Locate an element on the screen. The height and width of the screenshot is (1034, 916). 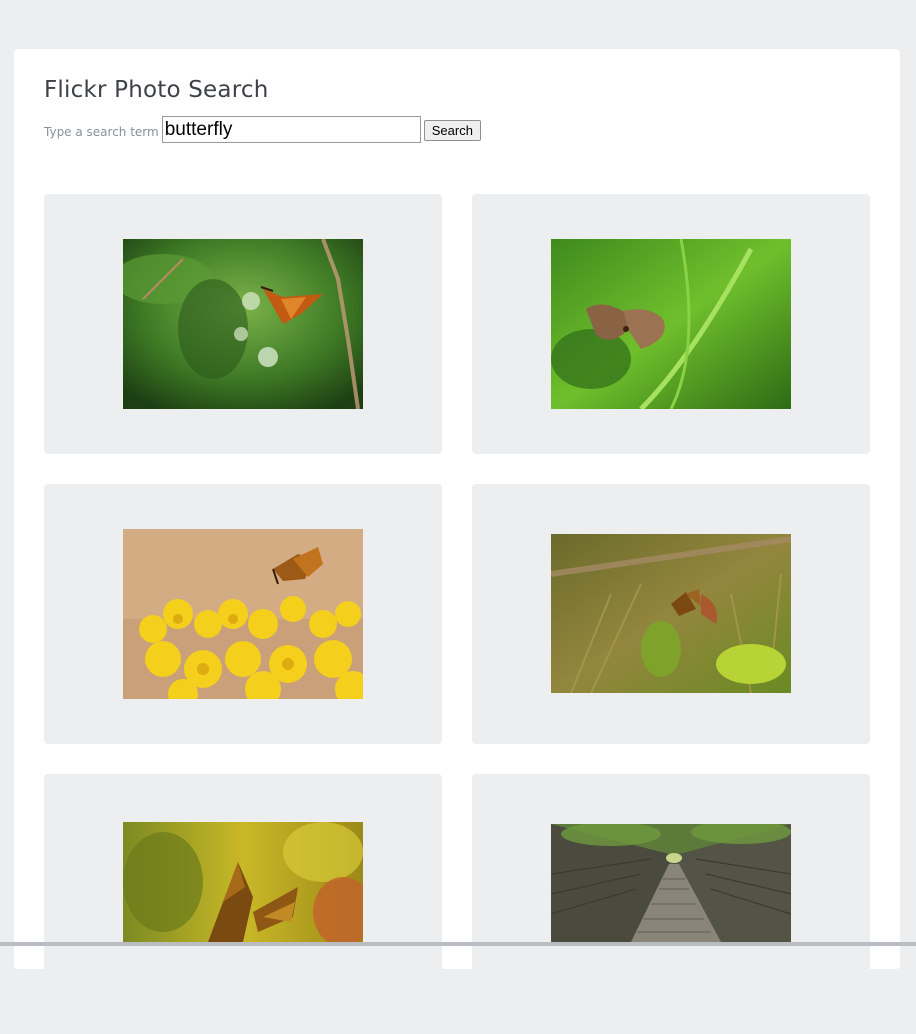
search-input is located at coordinates (291, 129).